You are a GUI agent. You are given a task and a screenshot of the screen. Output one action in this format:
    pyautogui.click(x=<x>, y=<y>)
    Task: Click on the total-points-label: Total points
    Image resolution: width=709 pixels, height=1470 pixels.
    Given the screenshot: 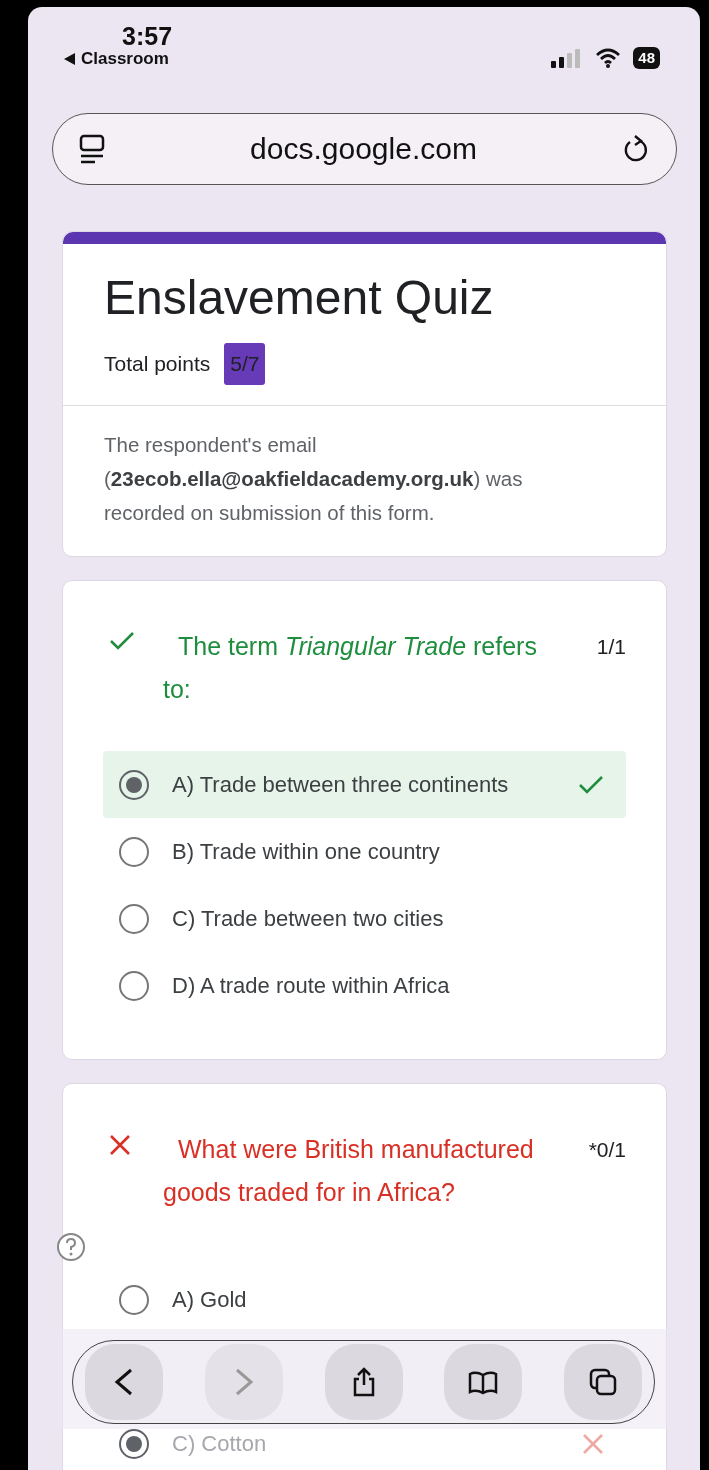 What is the action you would take?
    pyautogui.click(x=157, y=364)
    